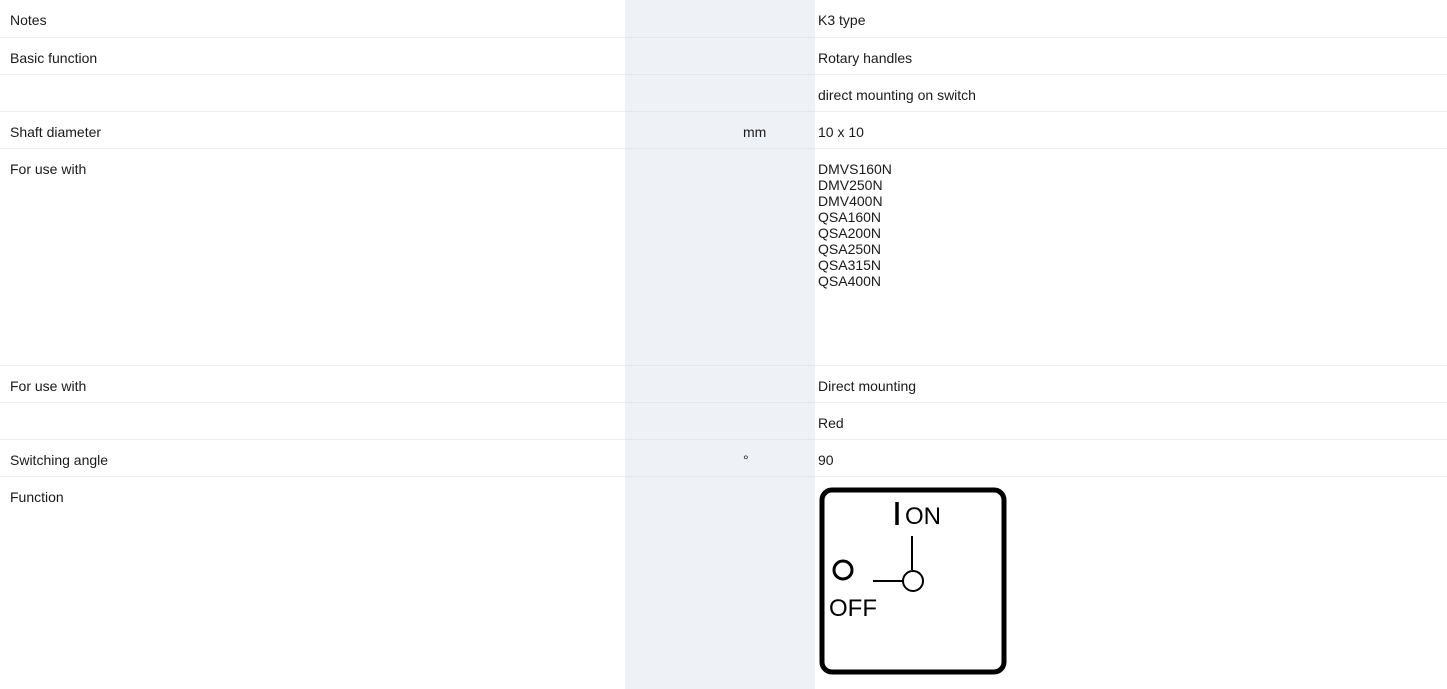 The image size is (1447, 689). Describe the element at coordinates (1131, 384) in the screenshot. I see `row-value: Direct mounting` at that location.